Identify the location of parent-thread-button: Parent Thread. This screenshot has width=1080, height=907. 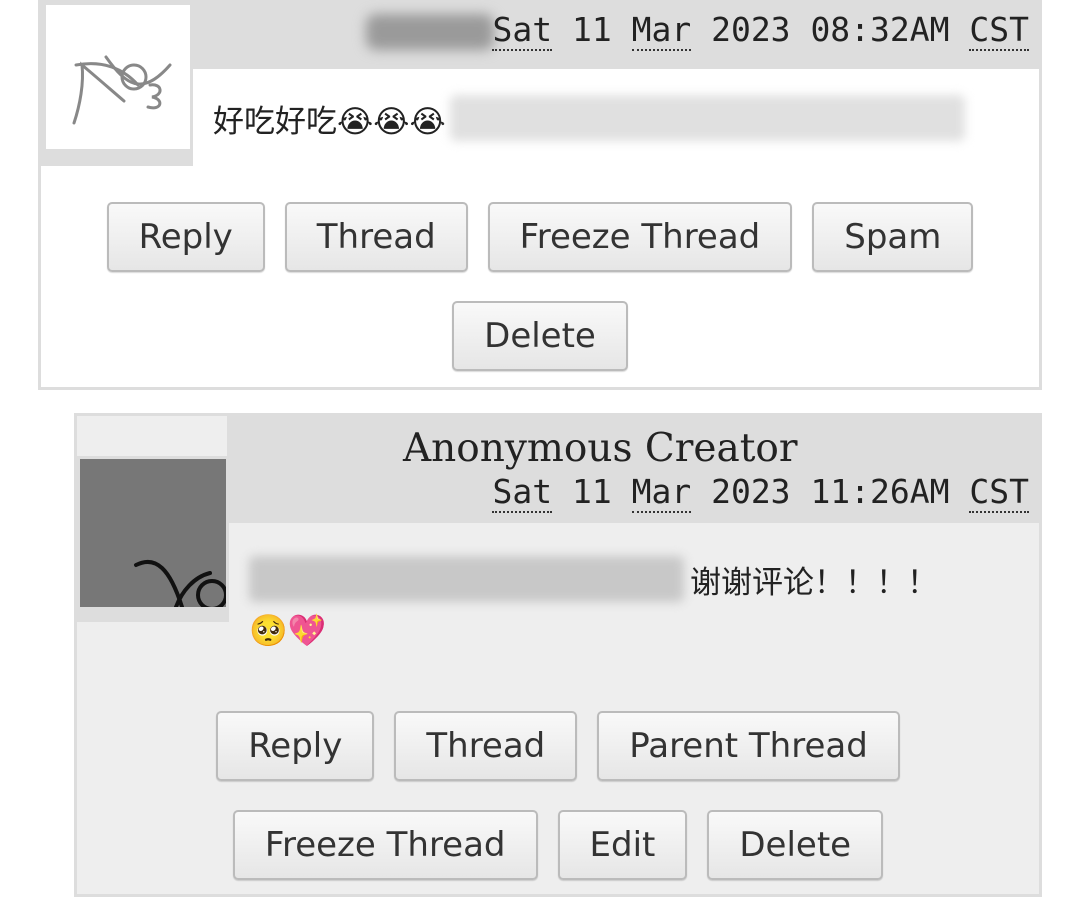
(748, 746).